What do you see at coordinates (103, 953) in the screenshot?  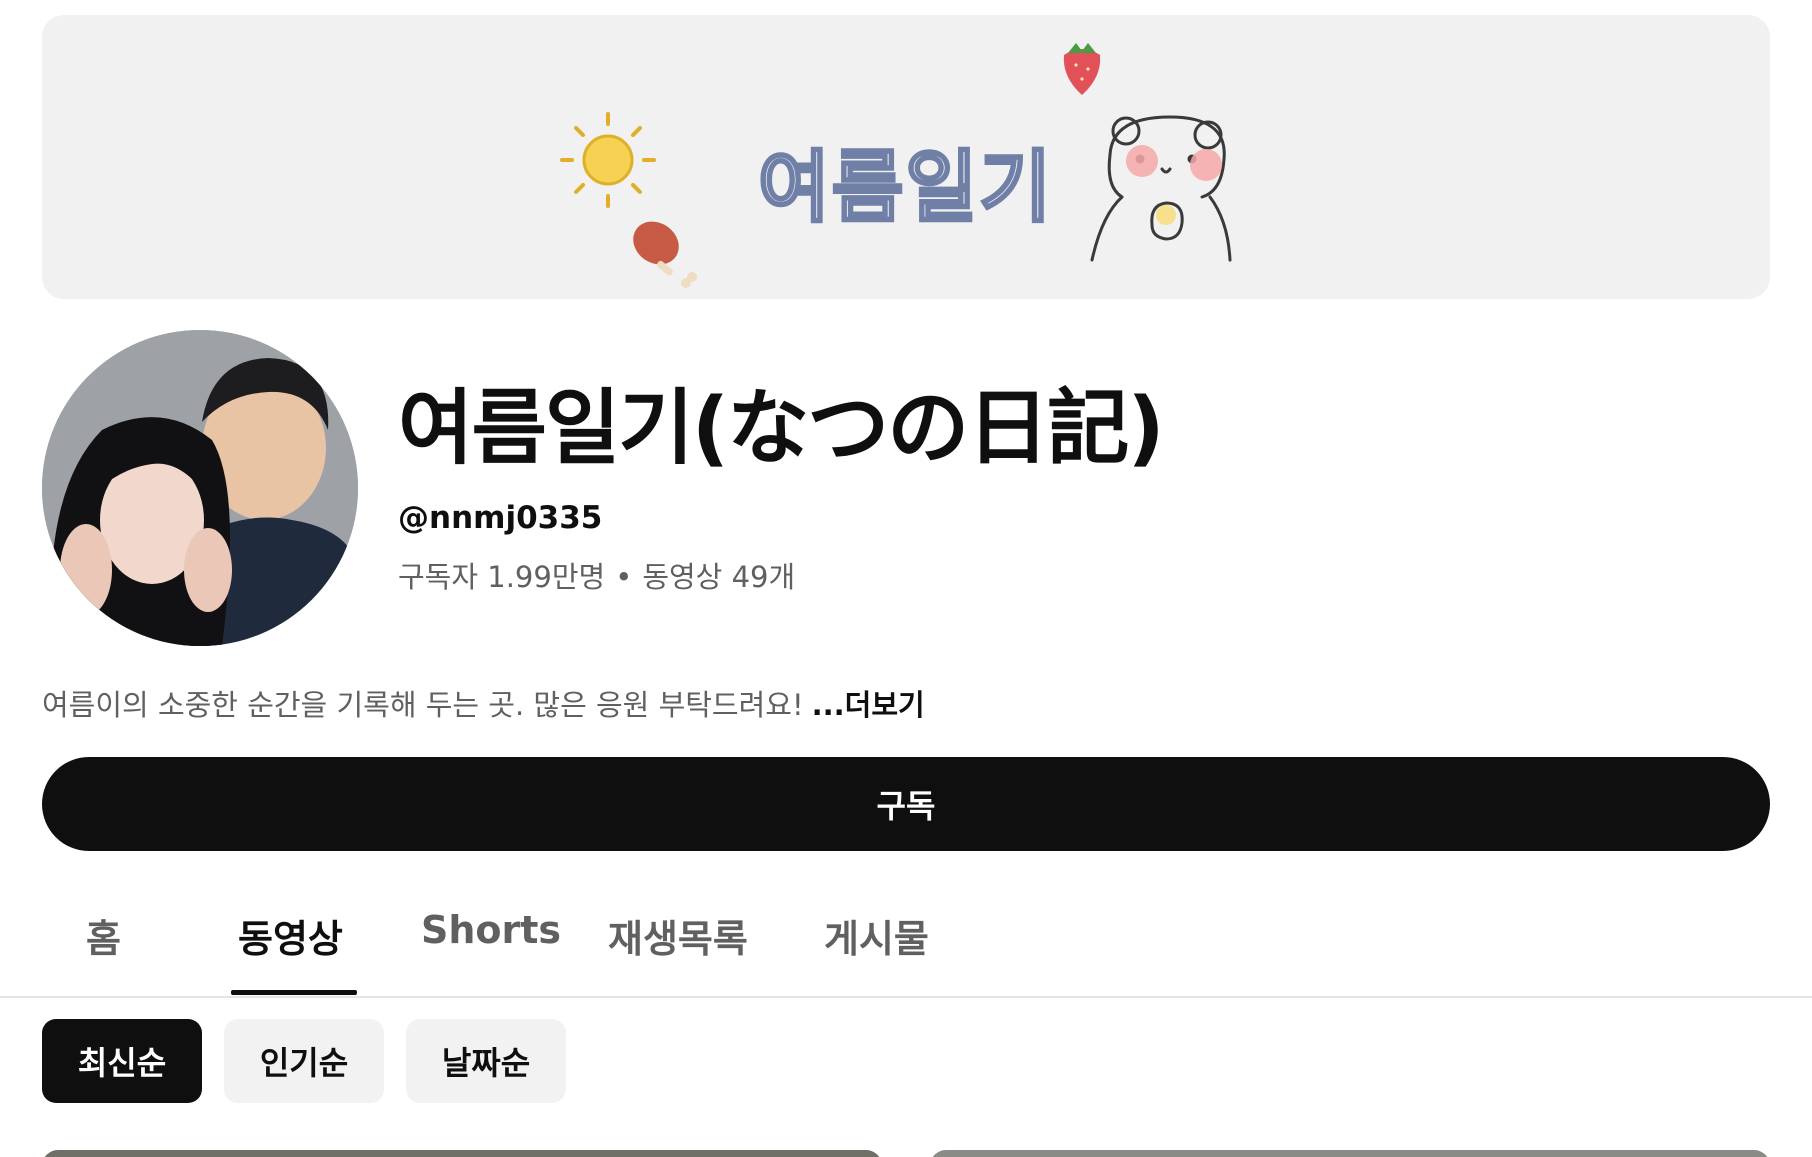 I see `tab-home: 홈` at bounding box center [103, 953].